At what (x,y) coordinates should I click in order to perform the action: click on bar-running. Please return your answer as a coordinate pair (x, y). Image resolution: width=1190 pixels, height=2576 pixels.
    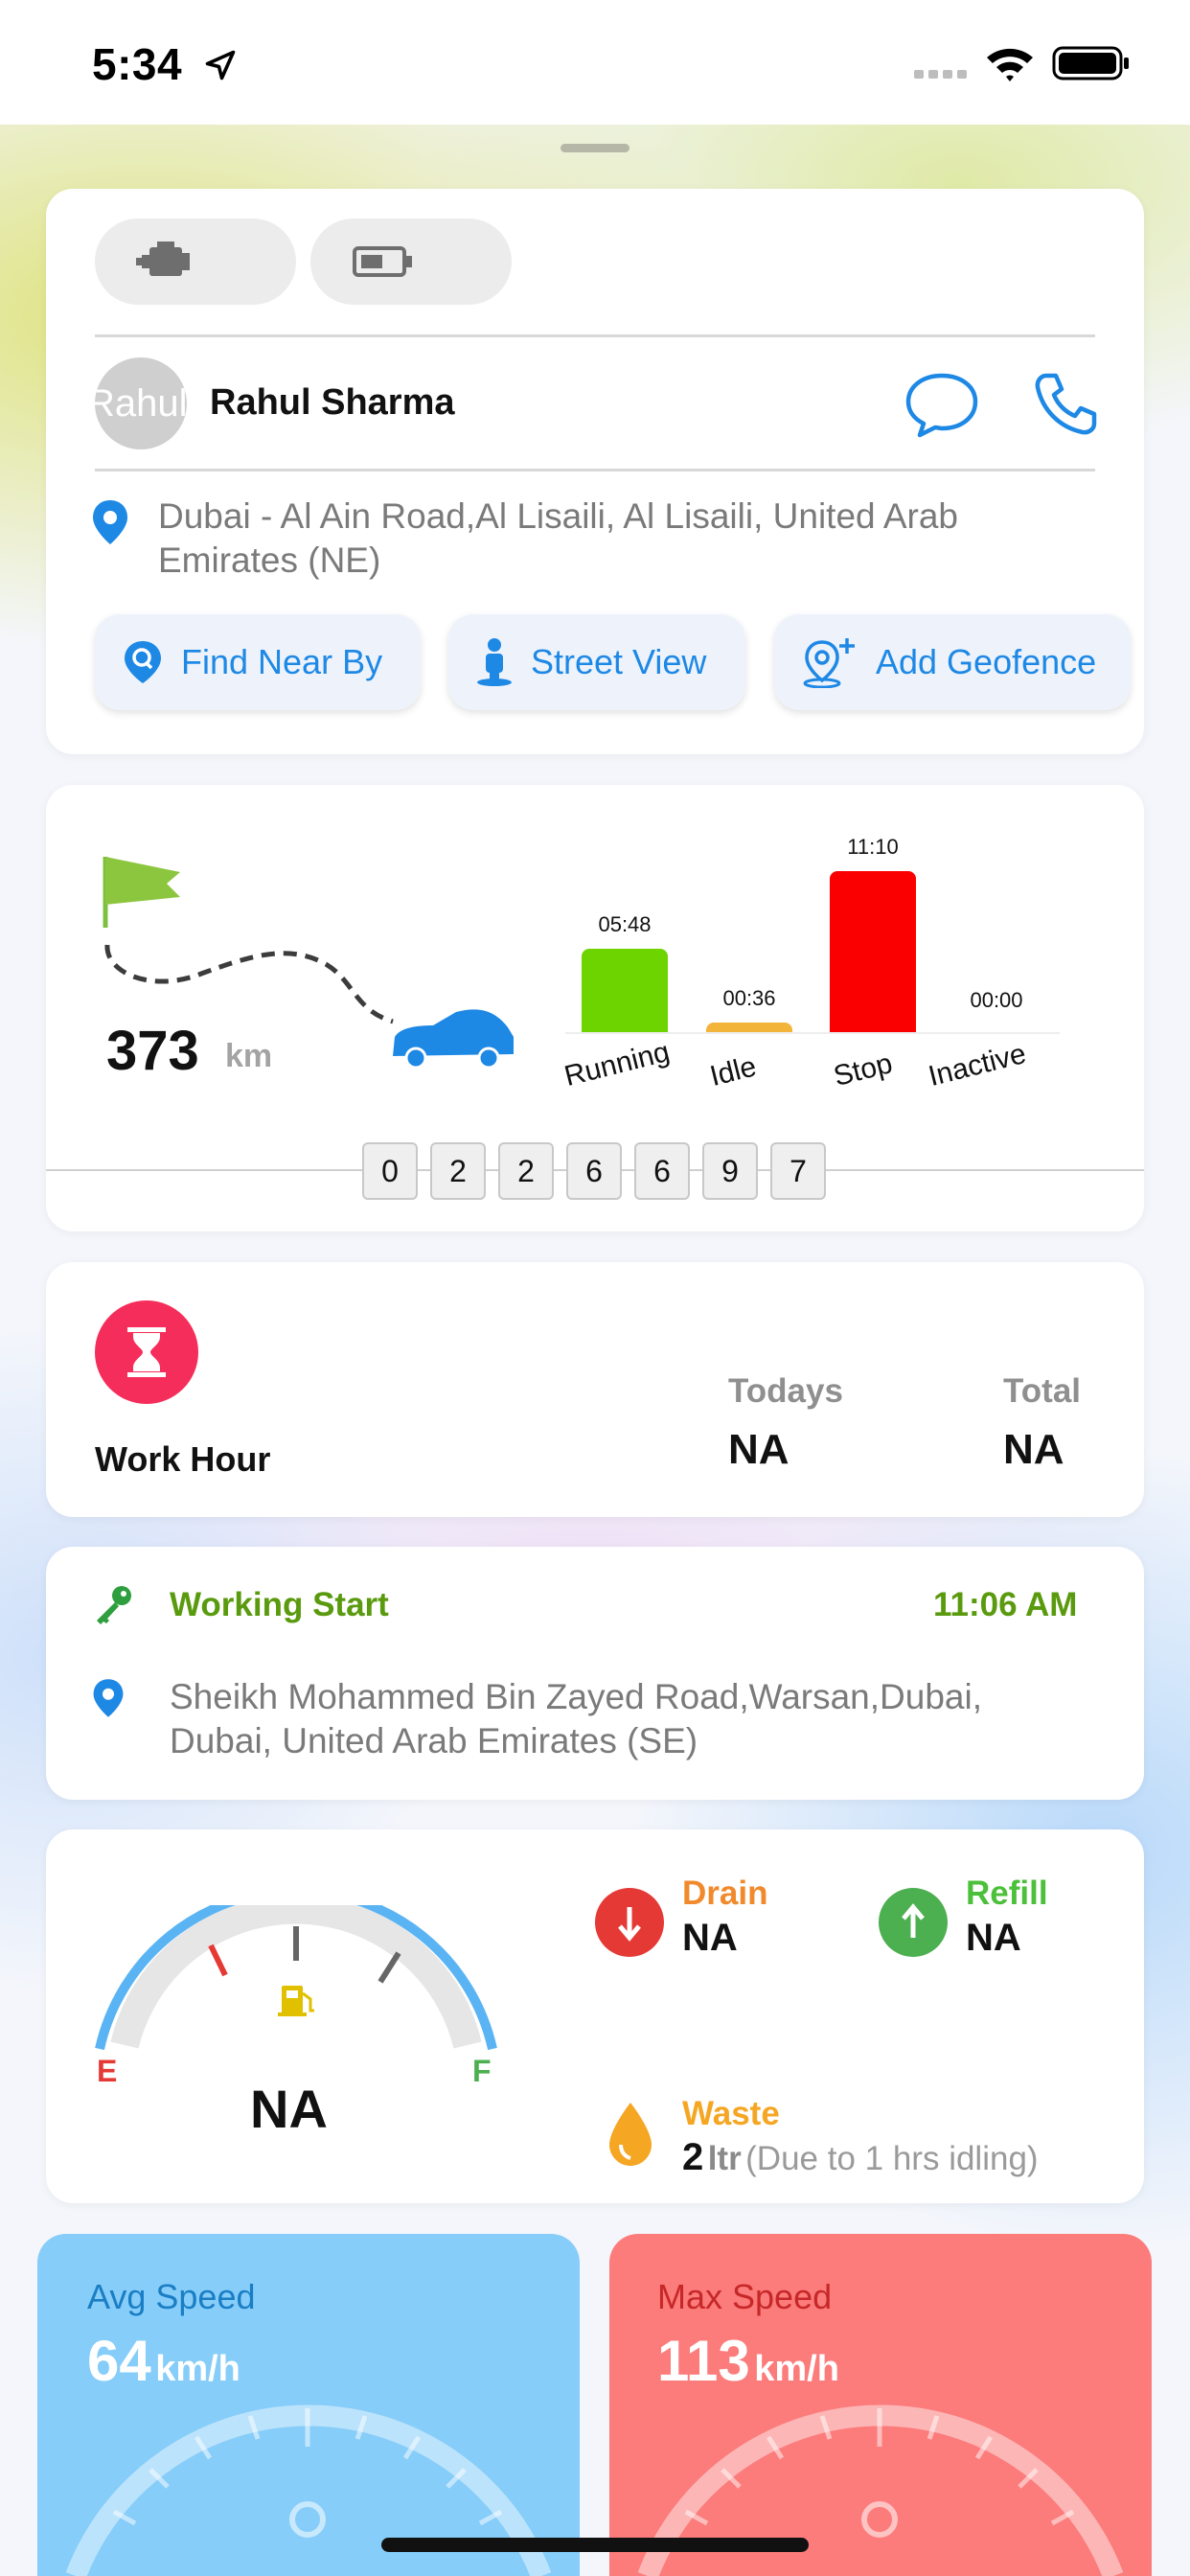
    Looking at the image, I should click on (625, 990).